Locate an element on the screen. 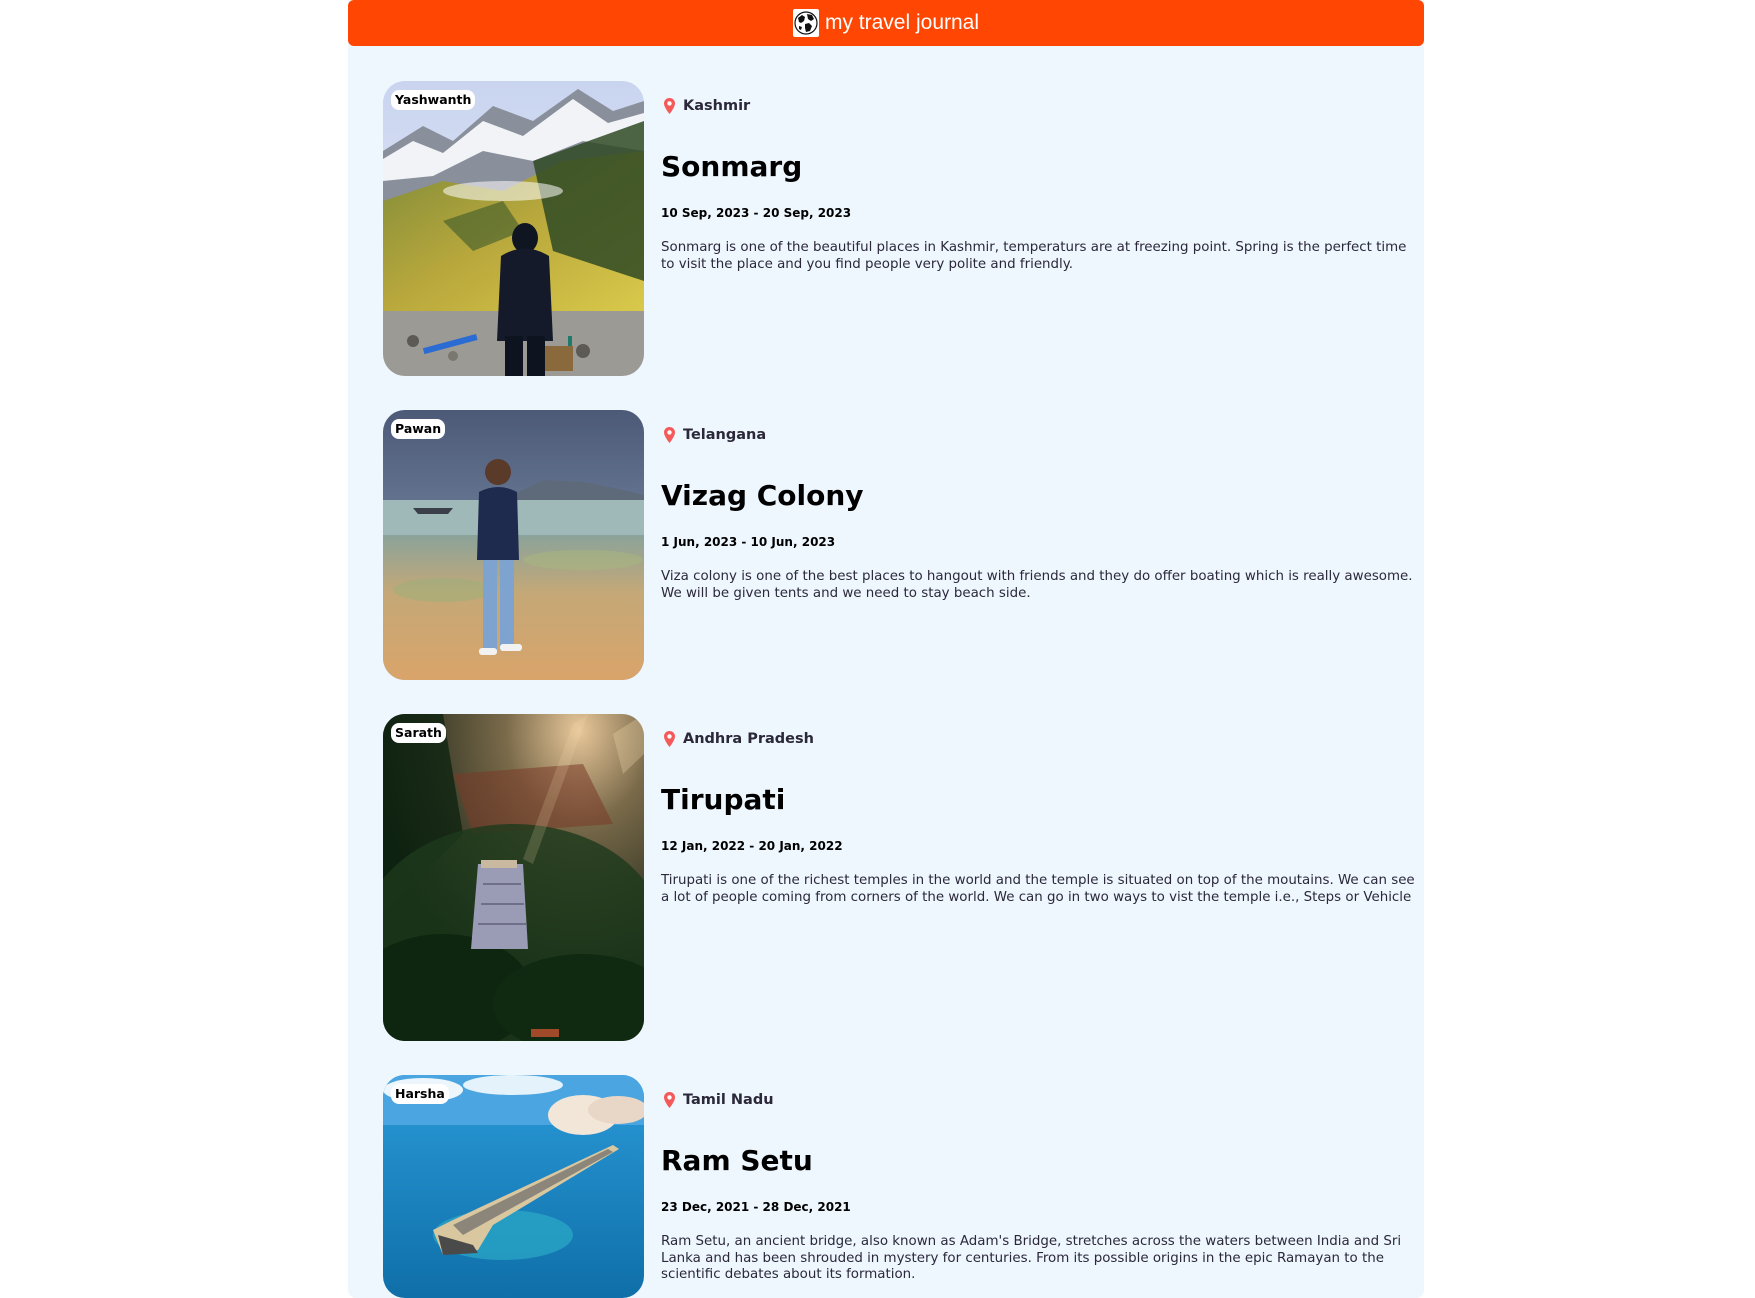  location: Kashmir is located at coordinates (707, 106).